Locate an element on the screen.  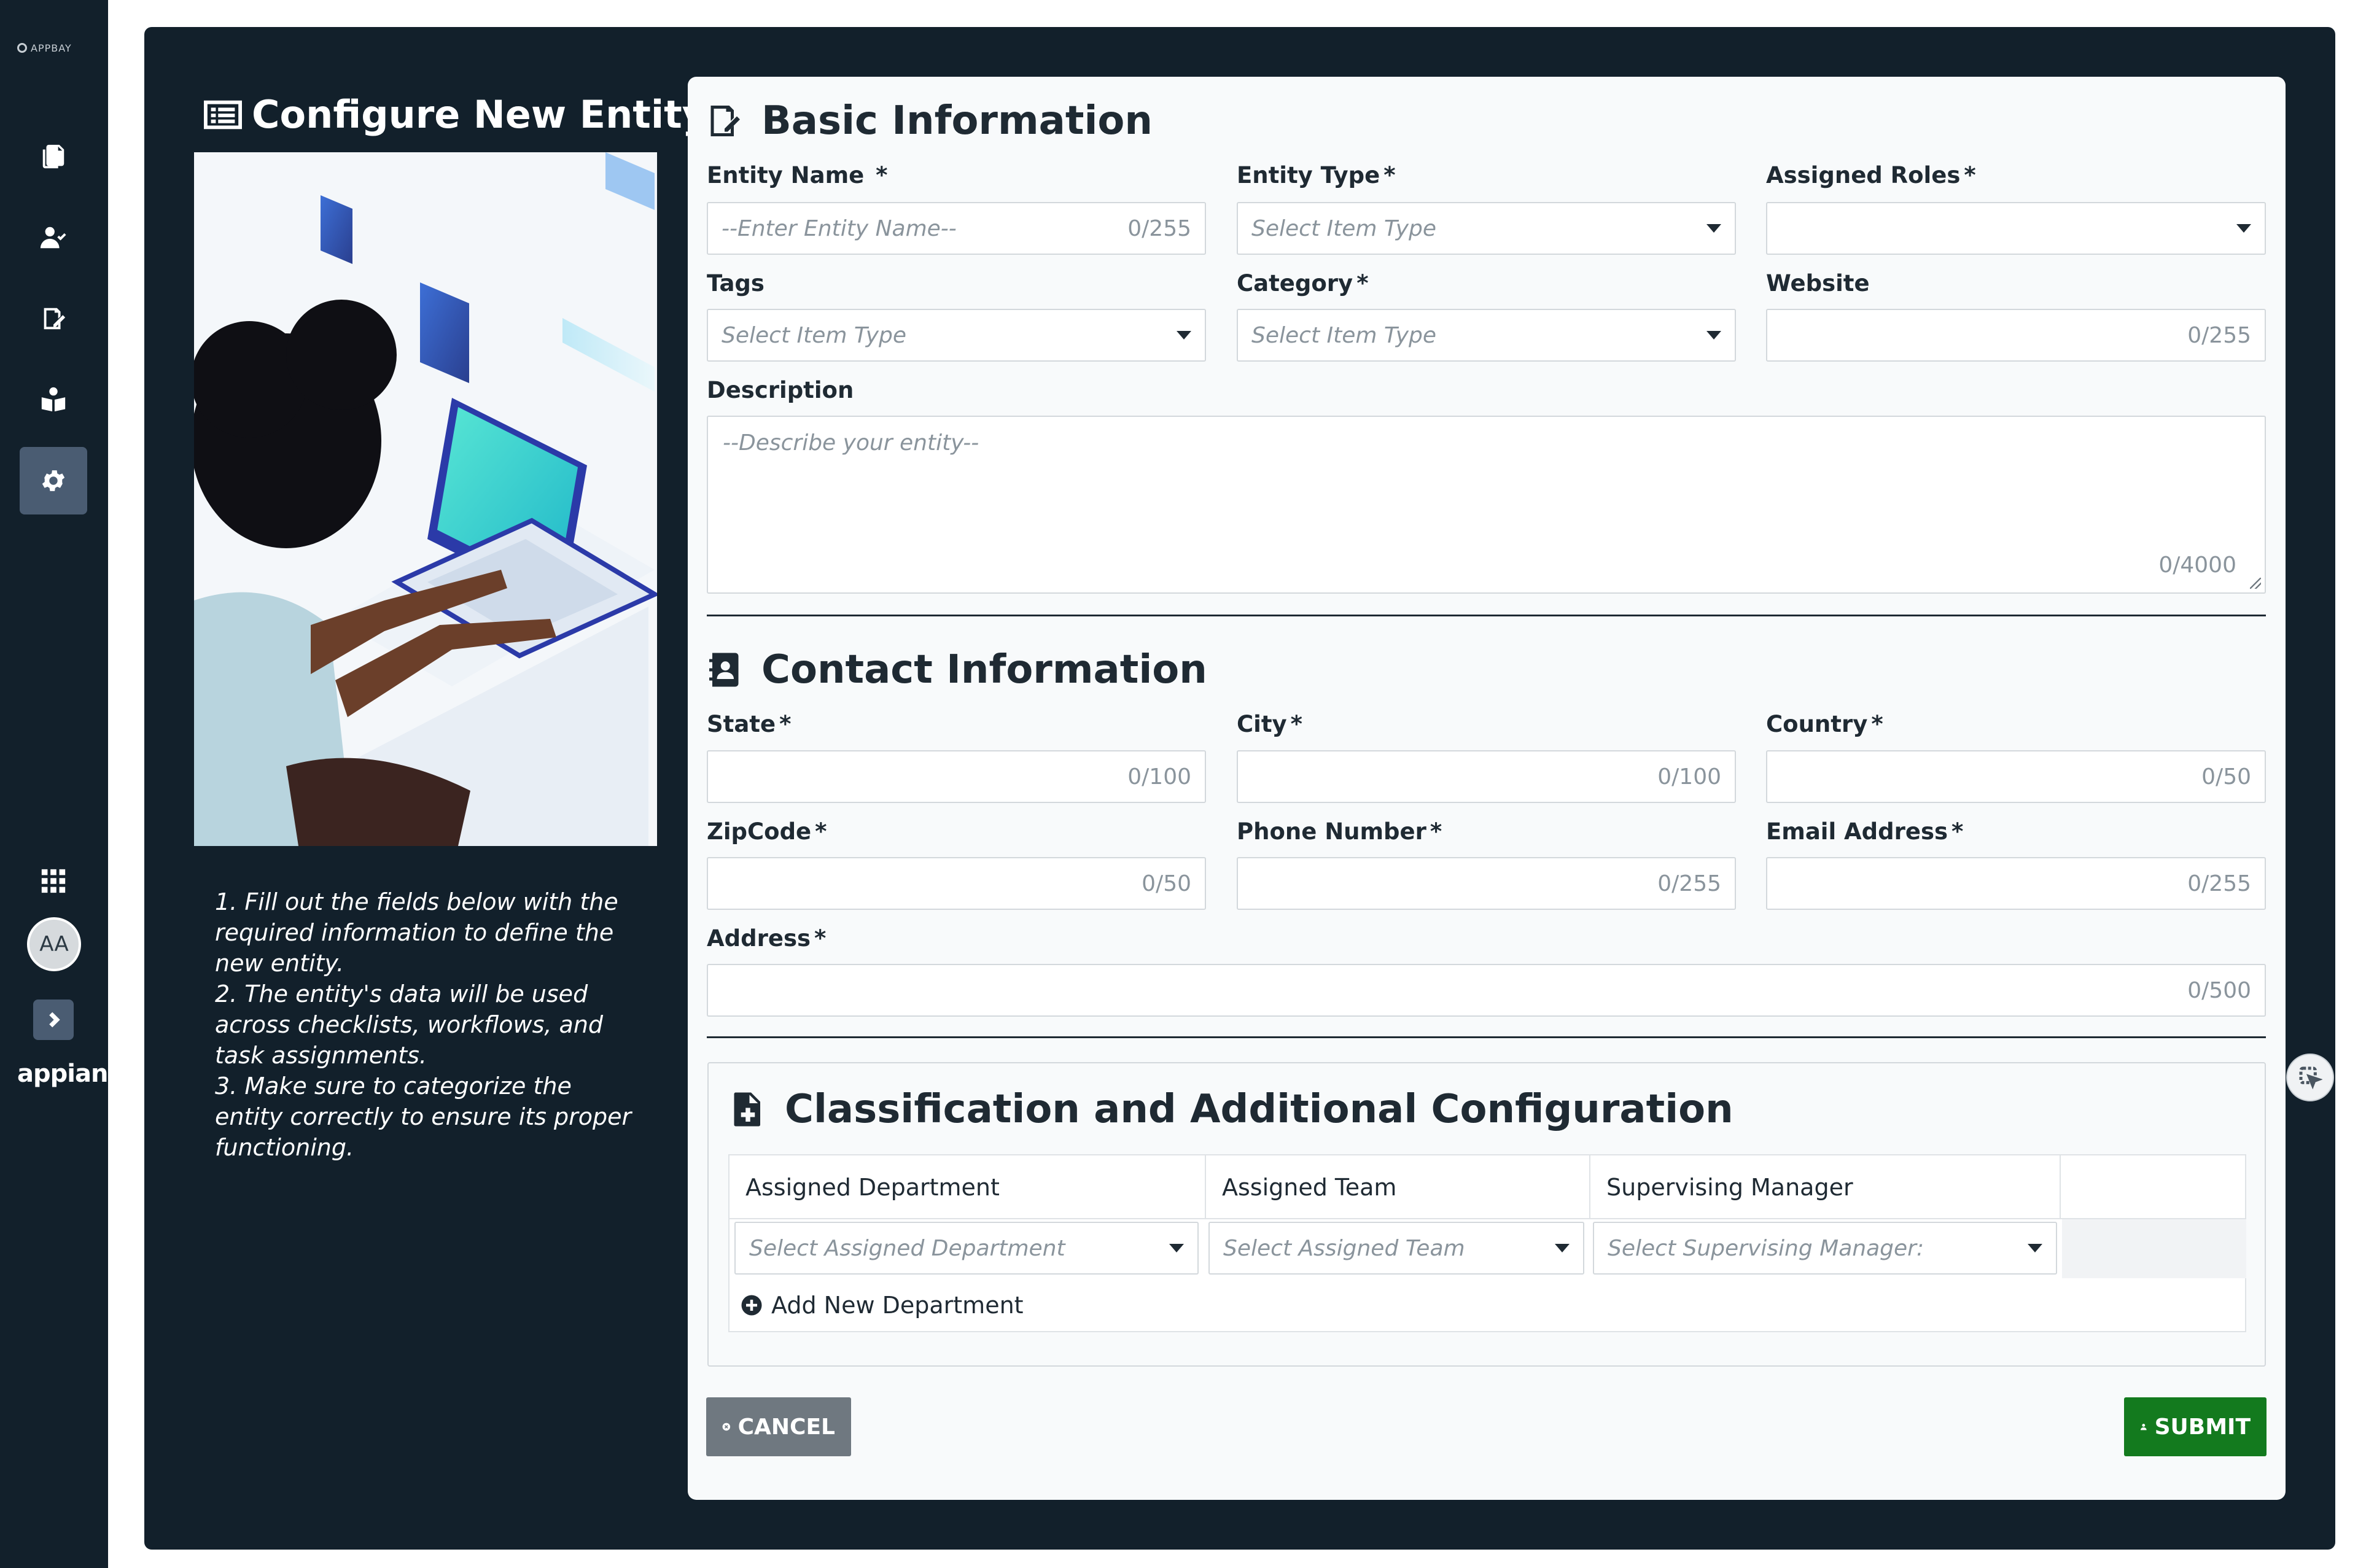
tags-label: Tags is located at coordinates (736, 284).